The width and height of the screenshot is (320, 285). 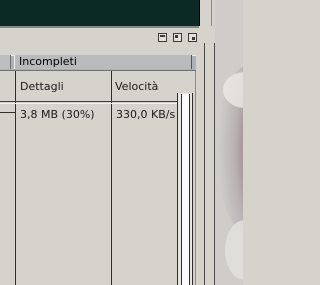 What do you see at coordinates (136, 86) in the screenshot?
I see `column-header-velocita: Velocità` at bounding box center [136, 86].